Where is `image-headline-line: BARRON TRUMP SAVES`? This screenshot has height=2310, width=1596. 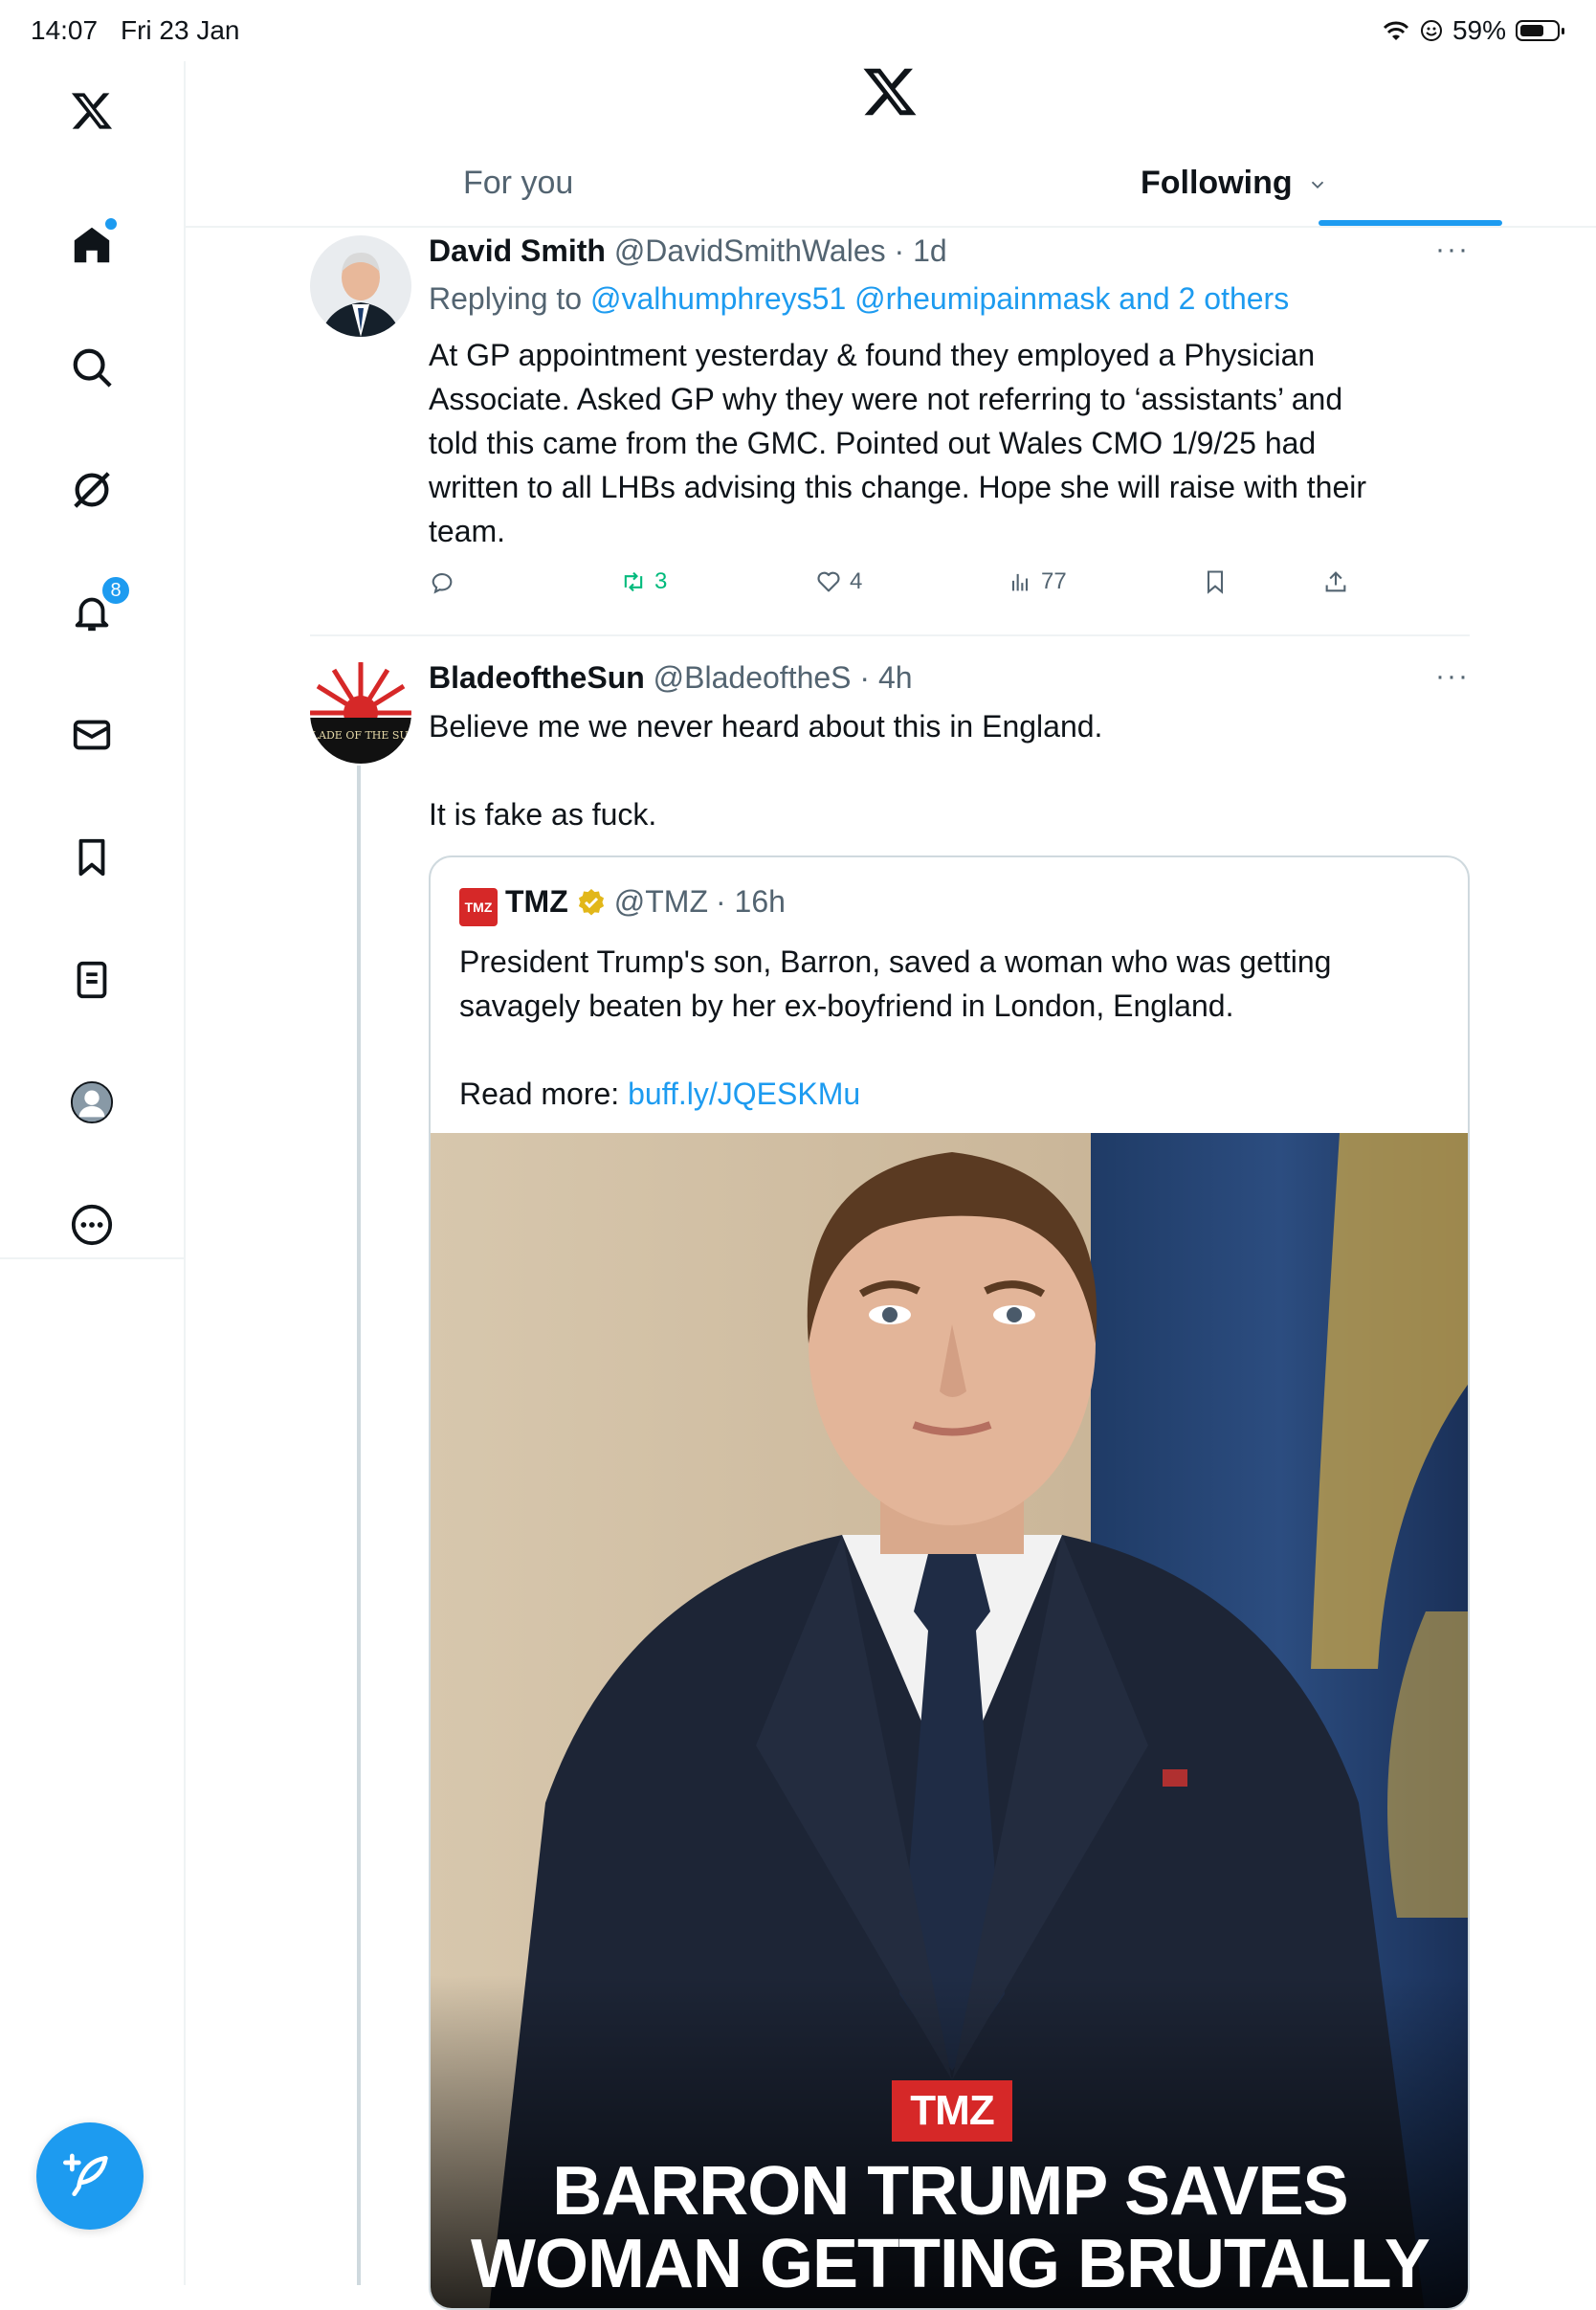
image-headline-line: BARRON TRUMP SAVES is located at coordinates (950, 2191).